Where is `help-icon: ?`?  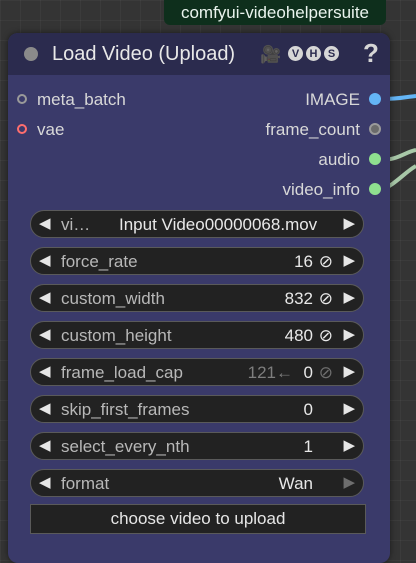 help-icon: ? is located at coordinates (371, 53).